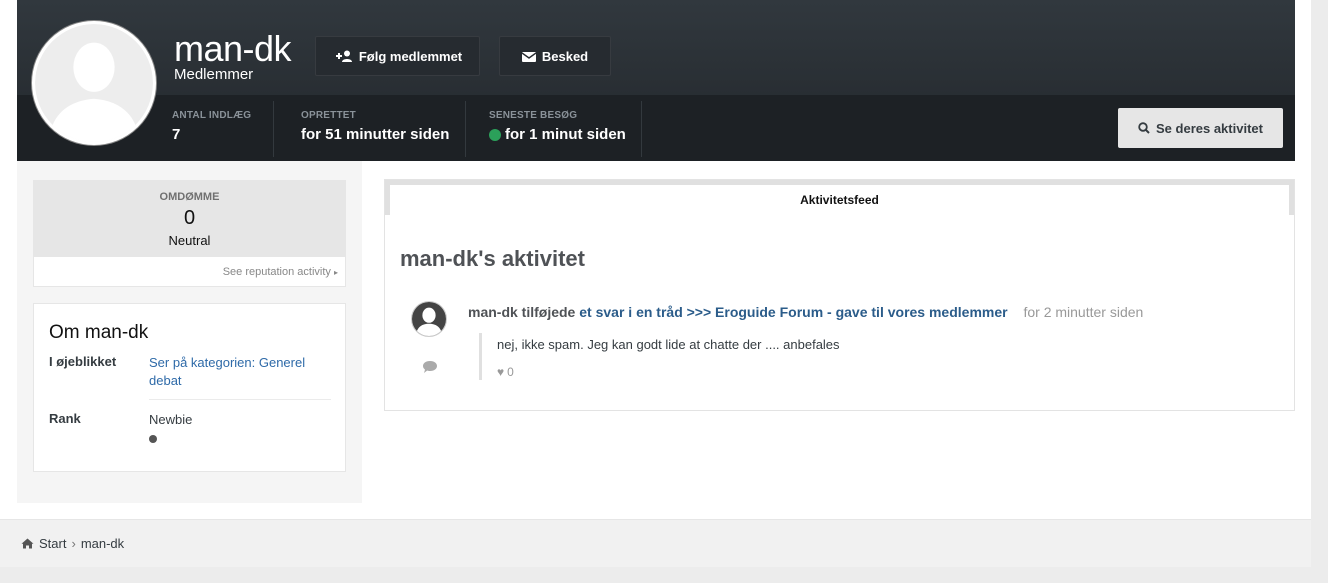  What do you see at coordinates (240, 399) in the screenshot?
I see `about-divider` at bounding box center [240, 399].